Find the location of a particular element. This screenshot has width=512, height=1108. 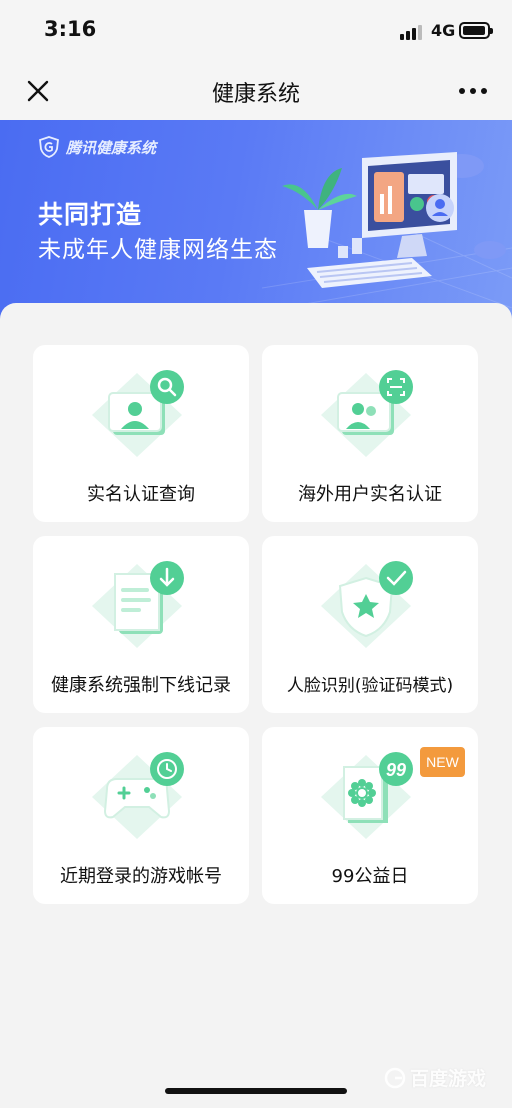

card-99-charity-day: 99 NEW 99公益日 is located at coordinates (370, 815).